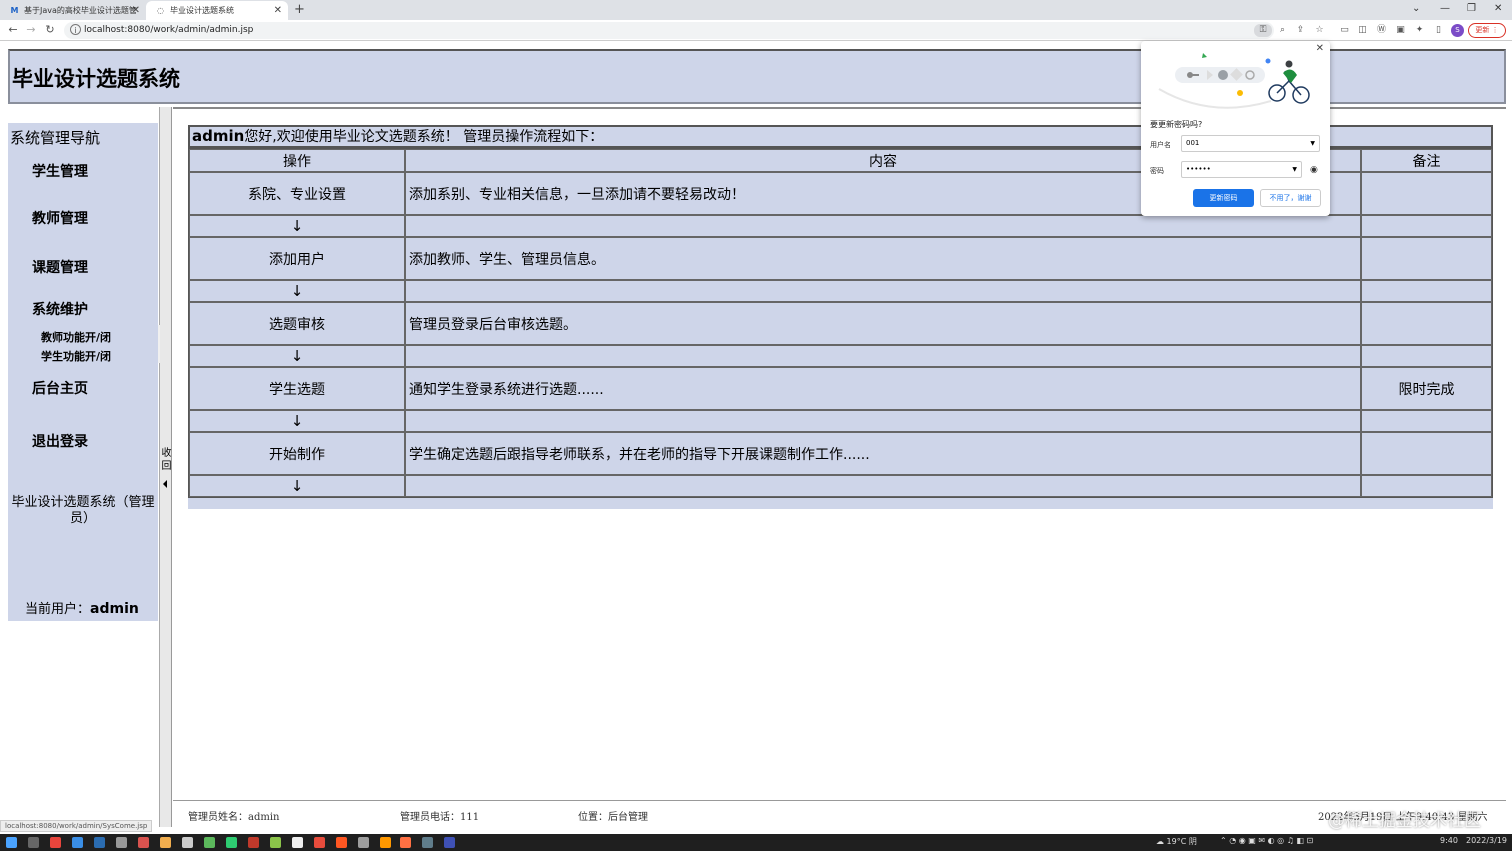 The image size is (1512, 851). What do you see at coordinates (33, 842) in the screenshot?
I see `search-icon` at bounding box center [33, 842].